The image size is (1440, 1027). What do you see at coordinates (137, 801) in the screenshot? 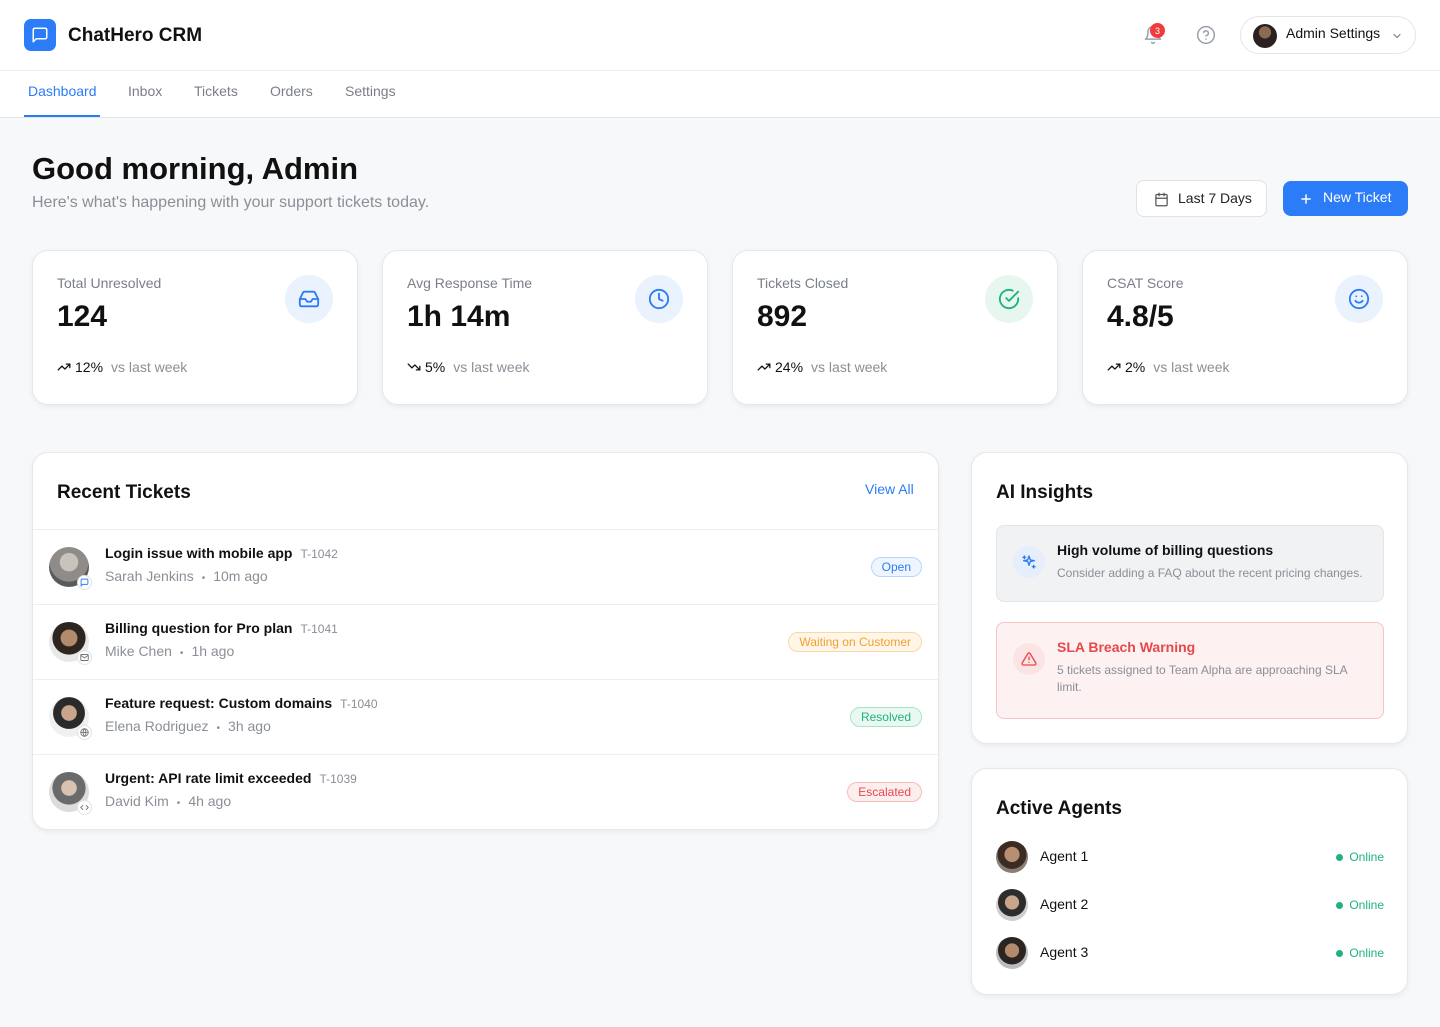
I see `customer-name: David Kim` at bounding box center [137, 801].